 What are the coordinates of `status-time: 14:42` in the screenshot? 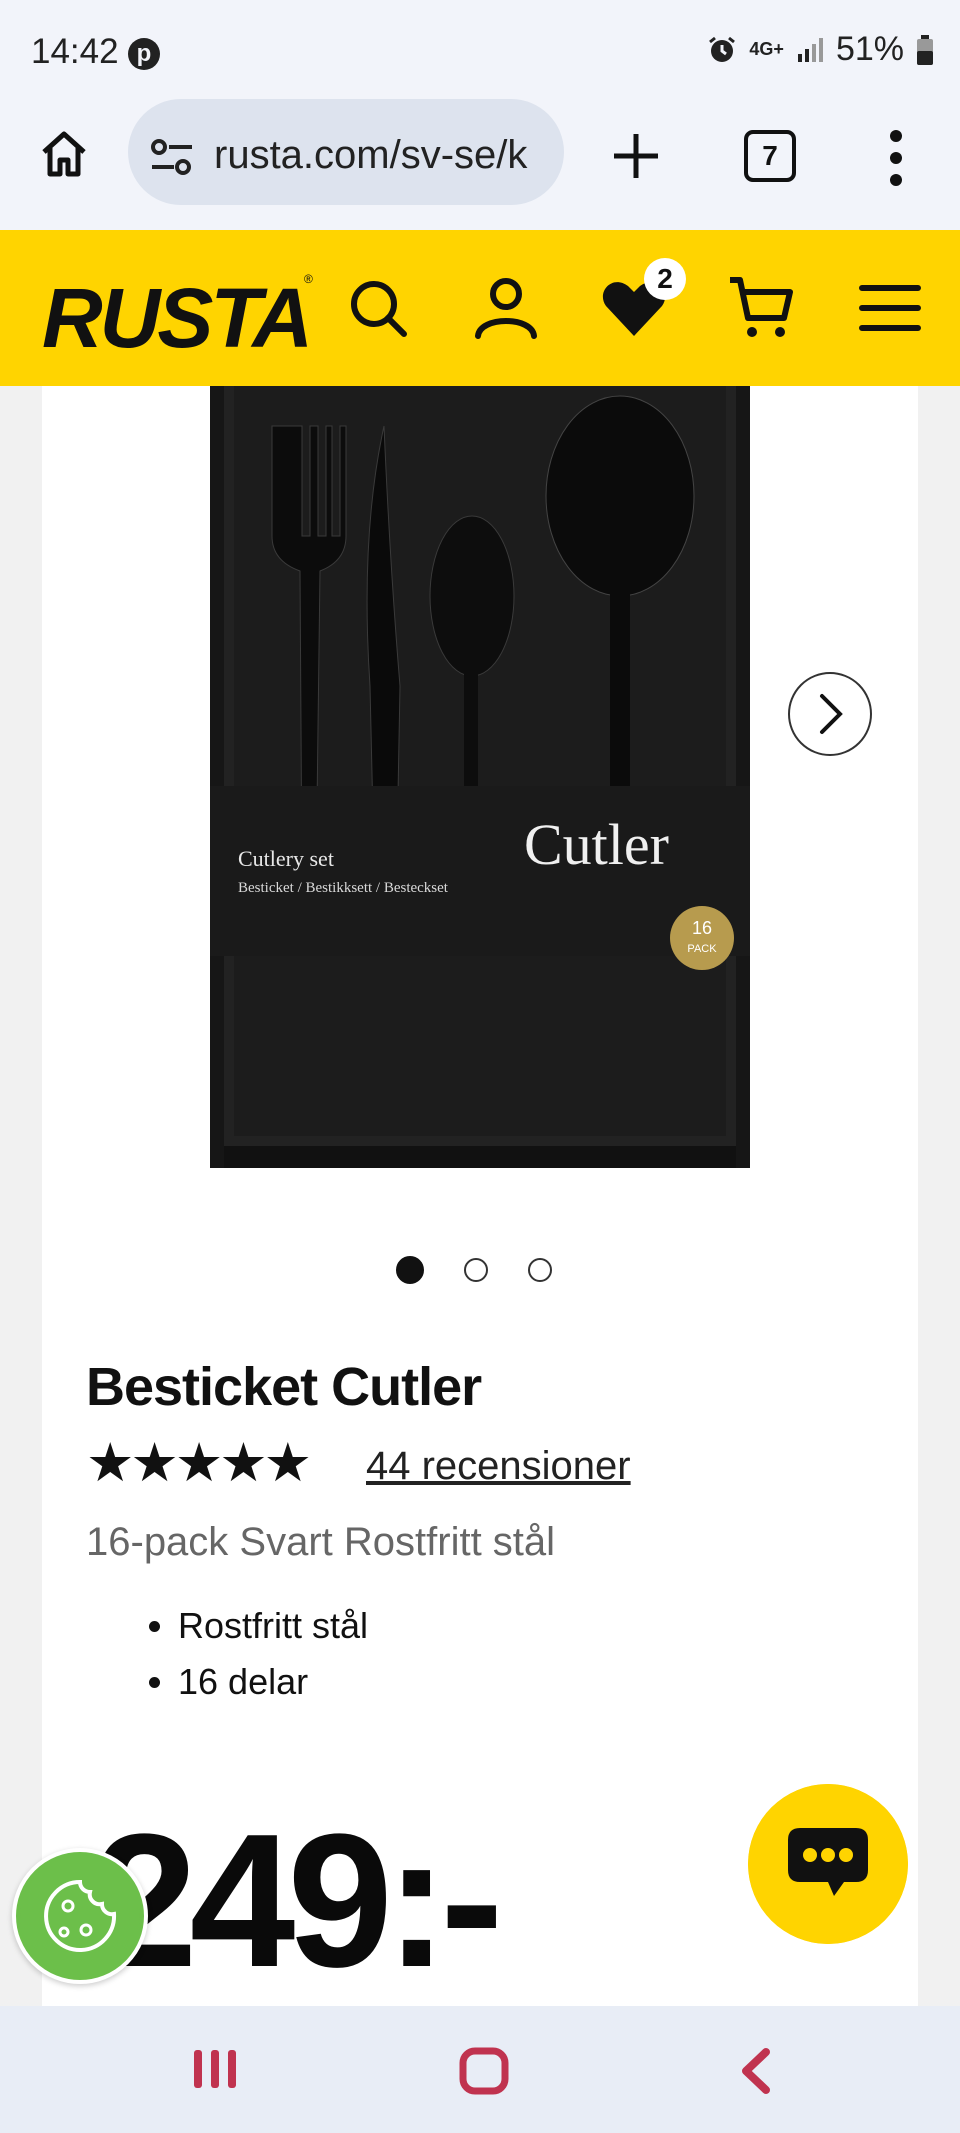 It's located at (75, 51).